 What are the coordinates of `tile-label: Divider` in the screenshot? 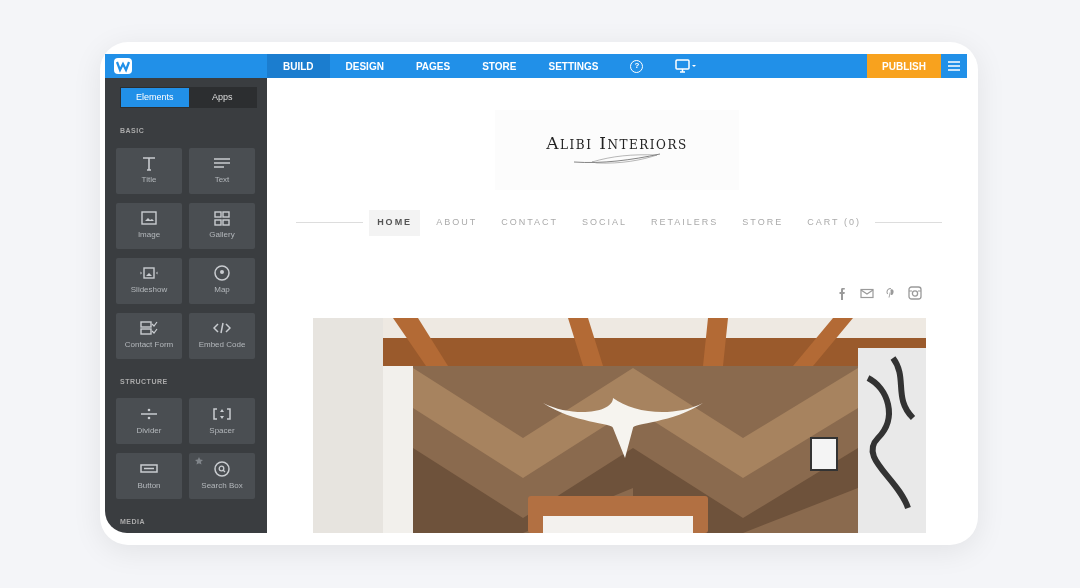 It's located at (149, 430).